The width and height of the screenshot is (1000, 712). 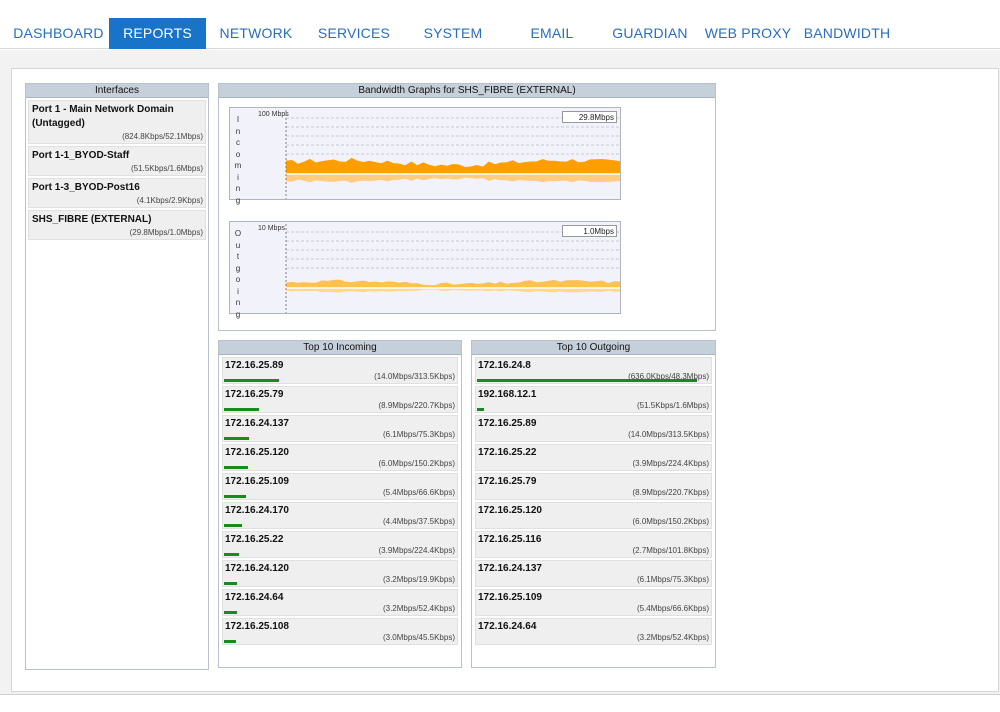 I want to click on host-rate: (3.2Mbps/19.9Kbps), so click(x=418, y=579).